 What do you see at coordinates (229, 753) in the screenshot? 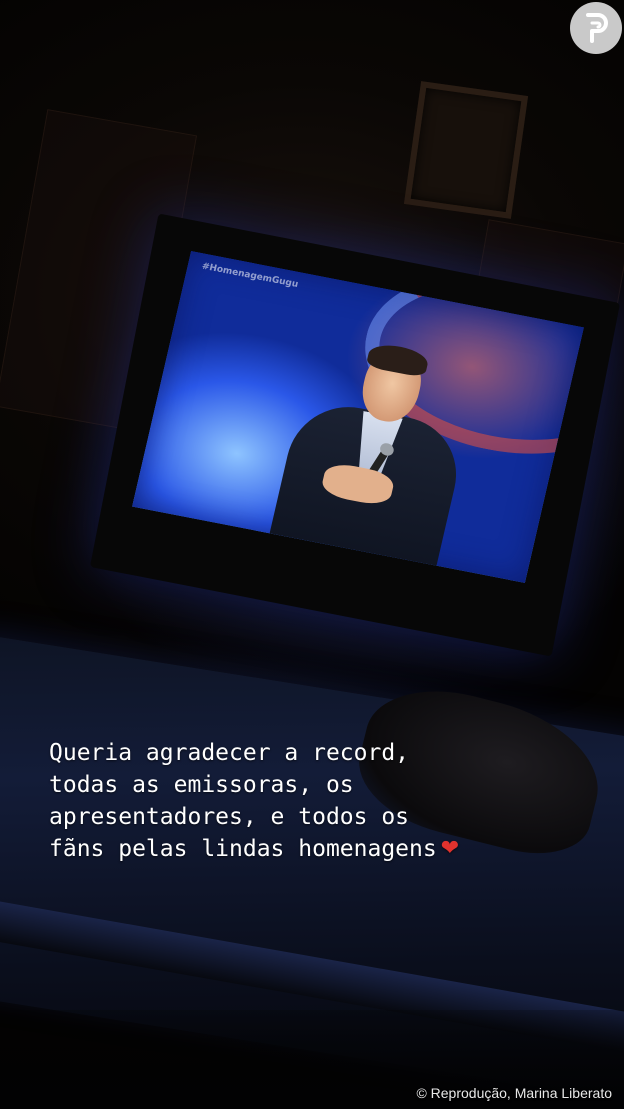
I see `caption-line: Queria agradecer a record,` at bounding box center [229, 753].